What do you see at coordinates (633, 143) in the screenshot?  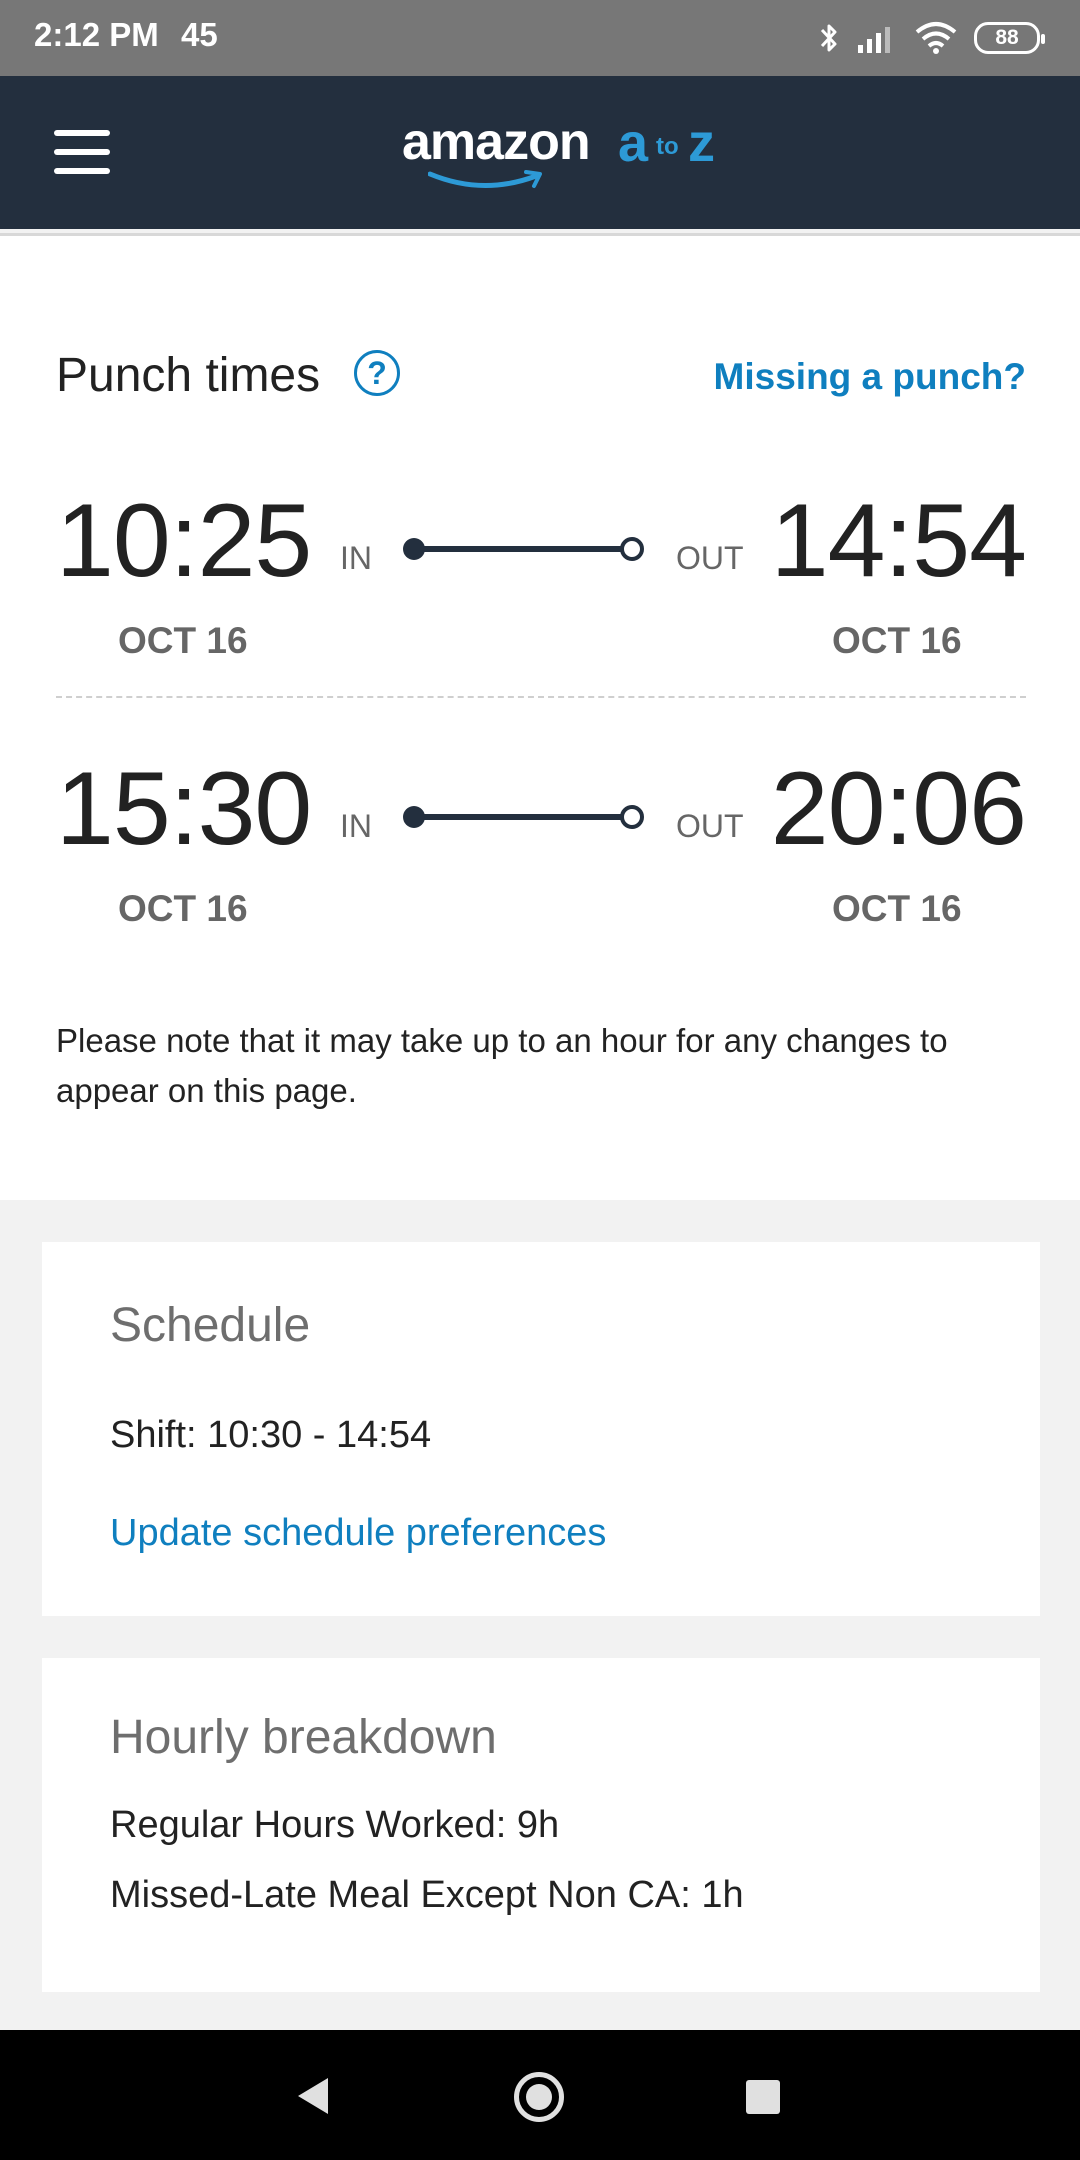 I see `logo-a-text: a` at bounding box center [633, 143].